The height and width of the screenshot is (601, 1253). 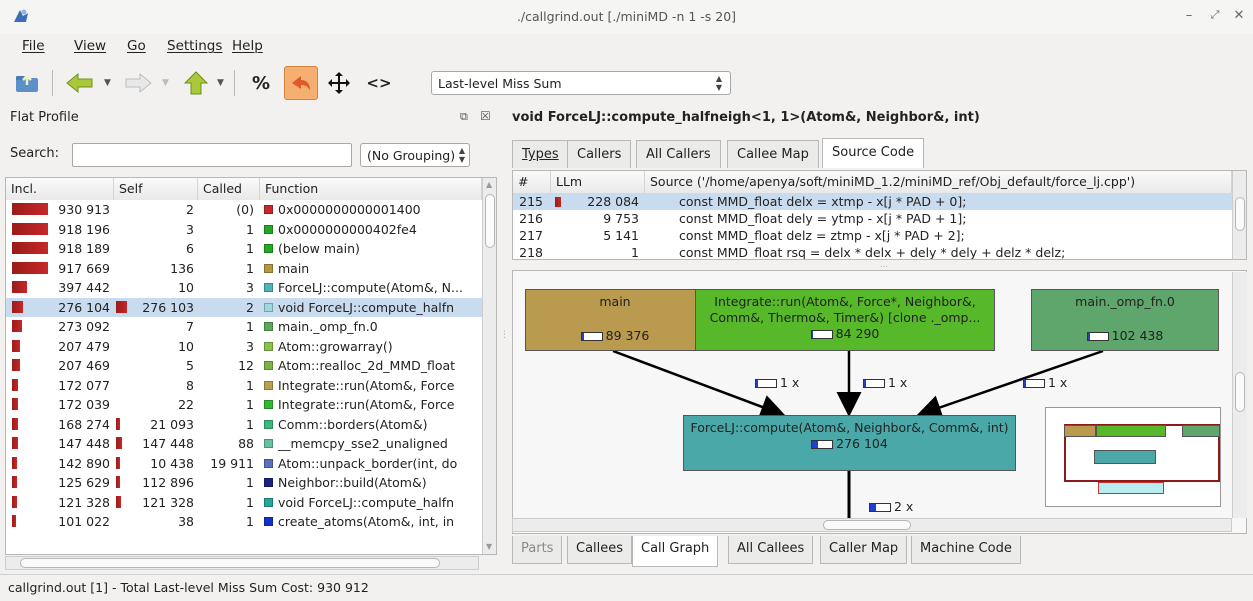 What do you see at coordinates (244, 327) in the screenshot?
I see `table-row: 273 092 7 1 main._omp_fn.0` at bounding box center [244, 327].